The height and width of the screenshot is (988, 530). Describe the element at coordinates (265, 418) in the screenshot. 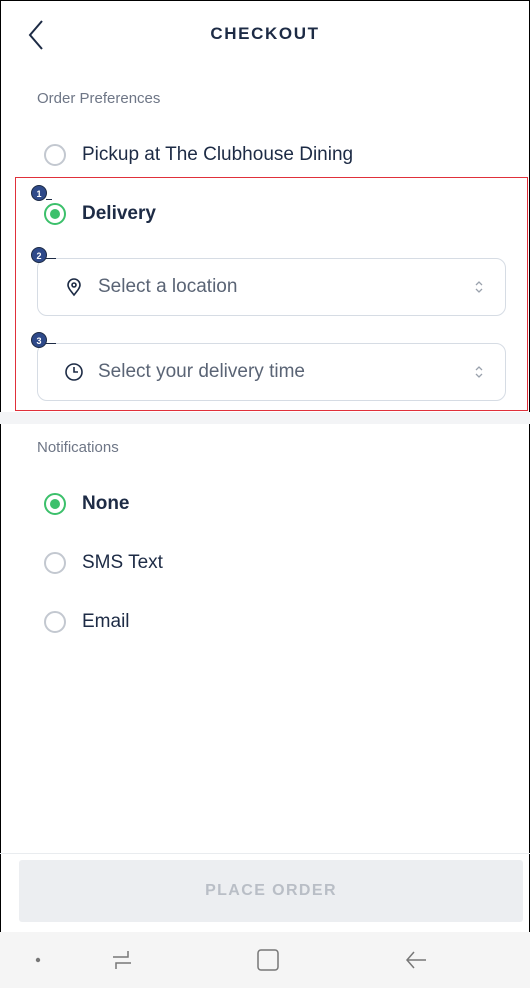

I see `section-divider` at that location.